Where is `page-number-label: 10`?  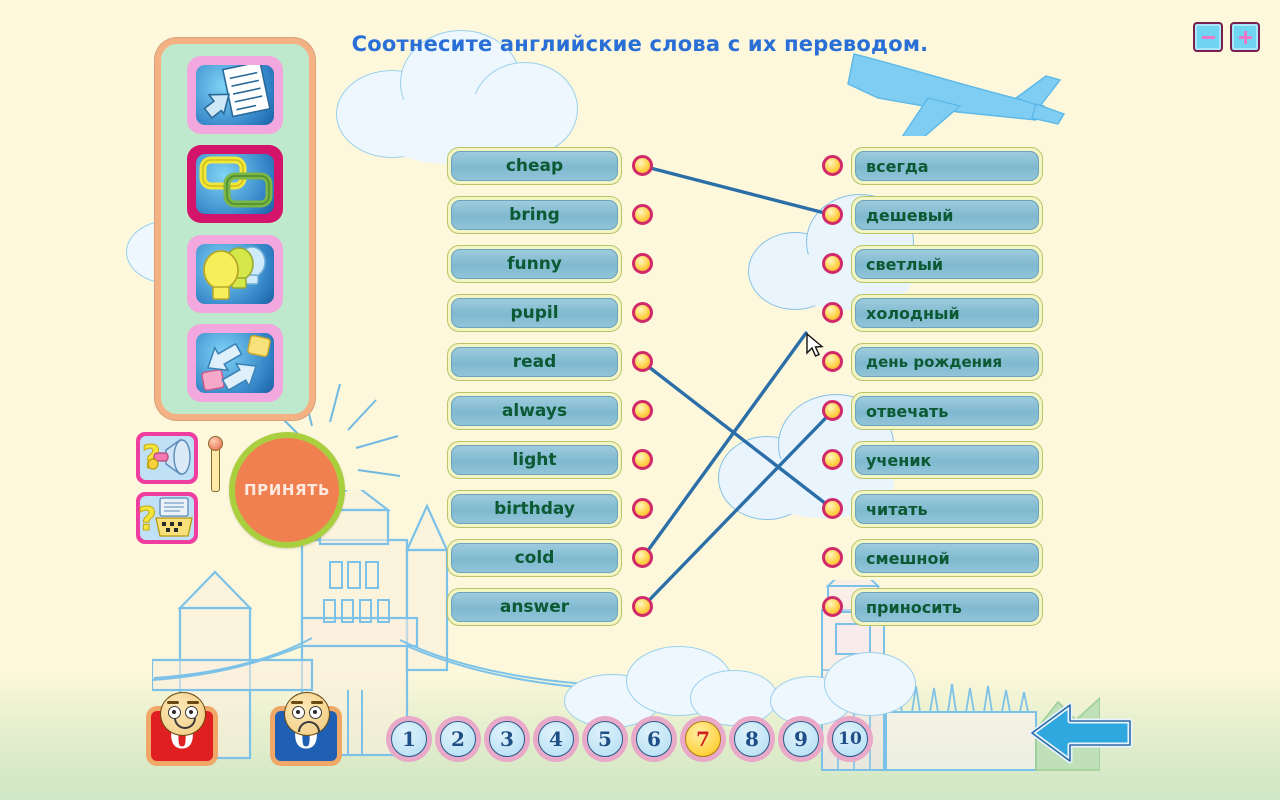 page-number-label: 10 is located at coordinates (850, 739).